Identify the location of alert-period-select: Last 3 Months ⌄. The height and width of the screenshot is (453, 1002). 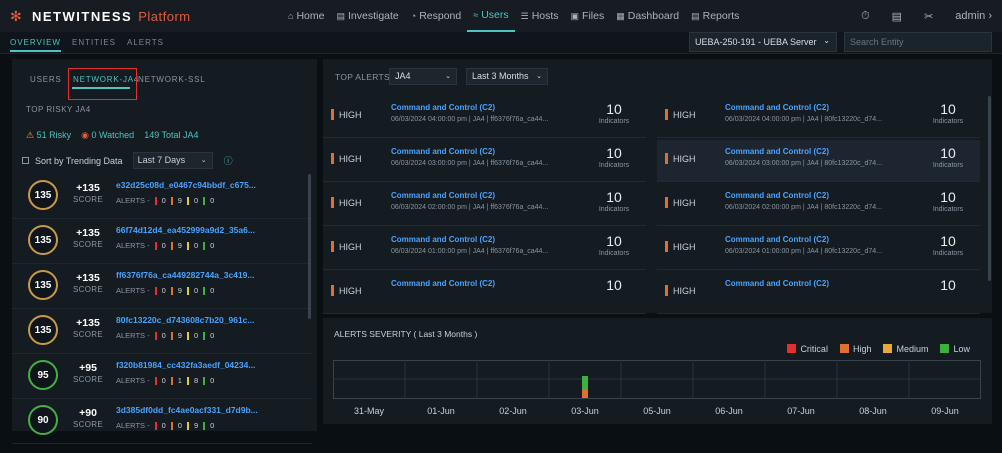
(507, 76).